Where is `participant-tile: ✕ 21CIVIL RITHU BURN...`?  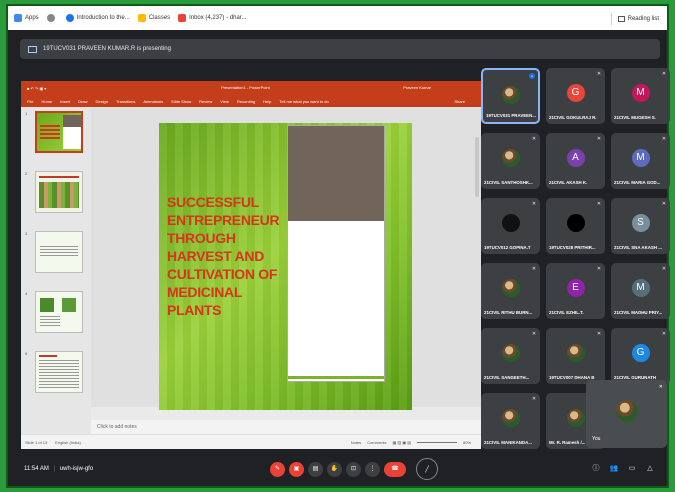 participant-tile: ✕ 21CIVIL RITHU BURN... is located at coordinates (510, 291).